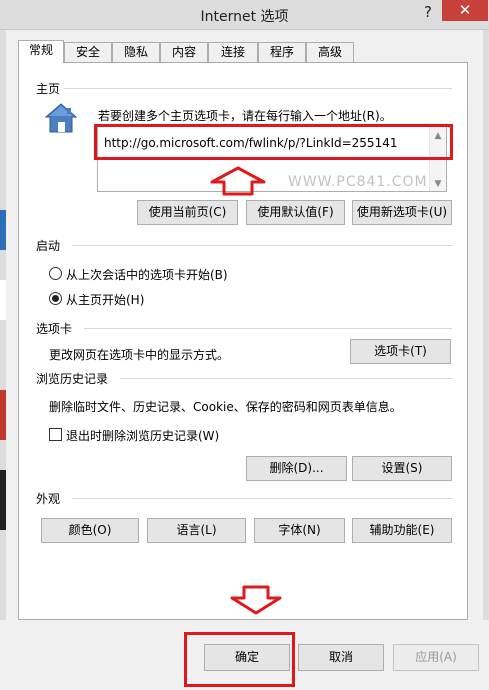  Describe the element at coordinates (402, 468) in the screenshot. I see `history-settings-button: 设置(S)` at that location.